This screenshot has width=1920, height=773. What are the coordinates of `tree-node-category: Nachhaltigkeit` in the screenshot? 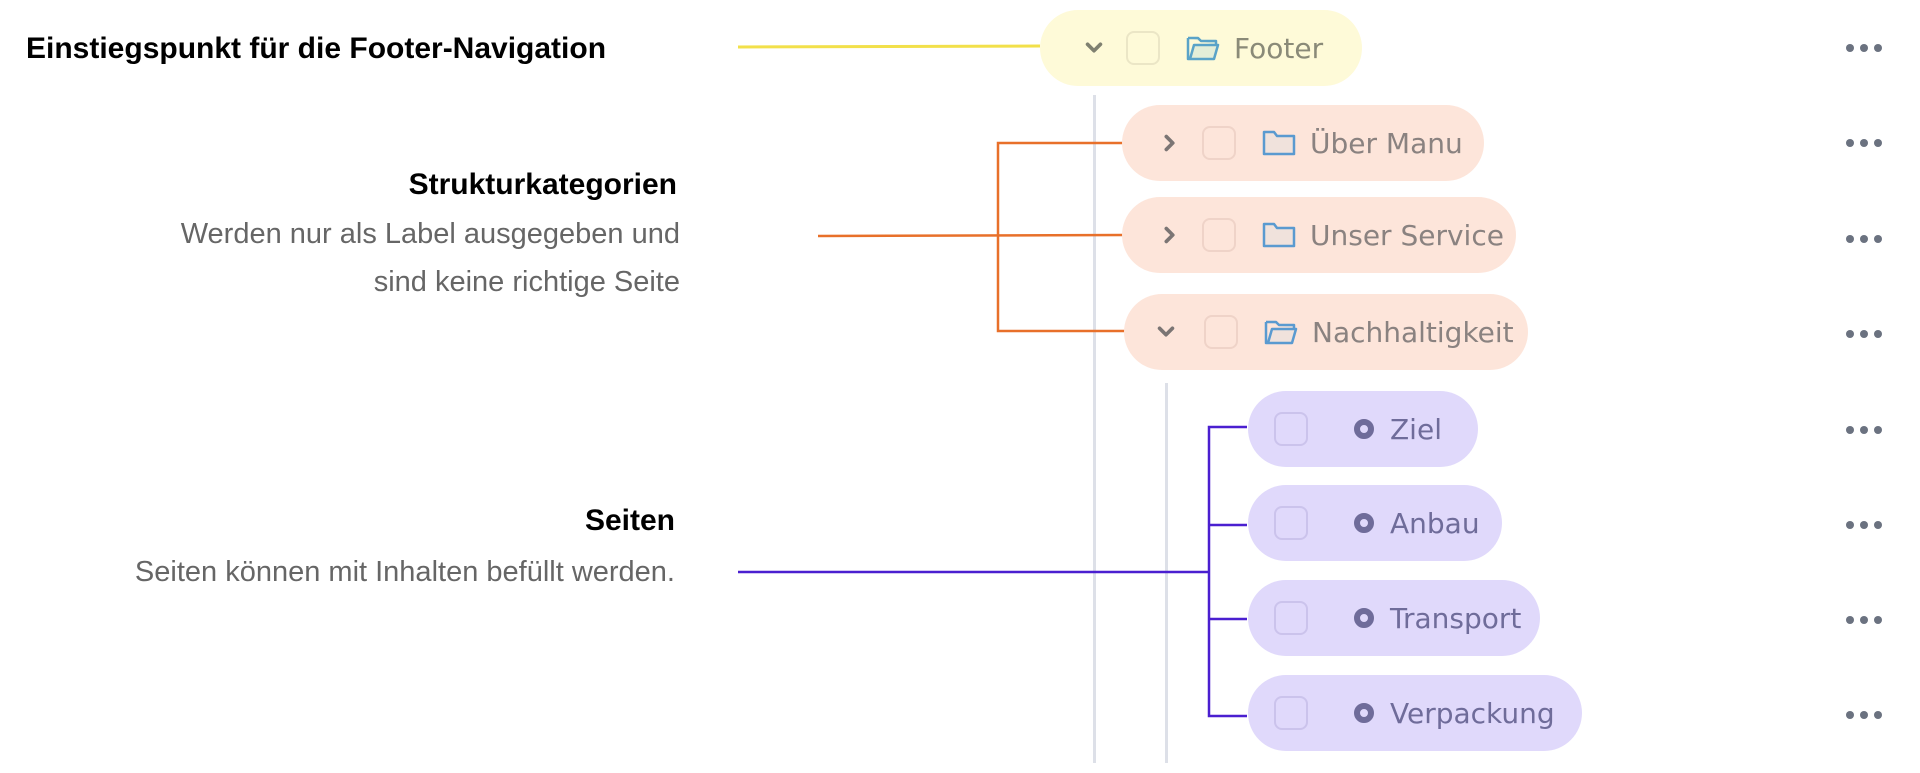 It's located at (1326, 332).